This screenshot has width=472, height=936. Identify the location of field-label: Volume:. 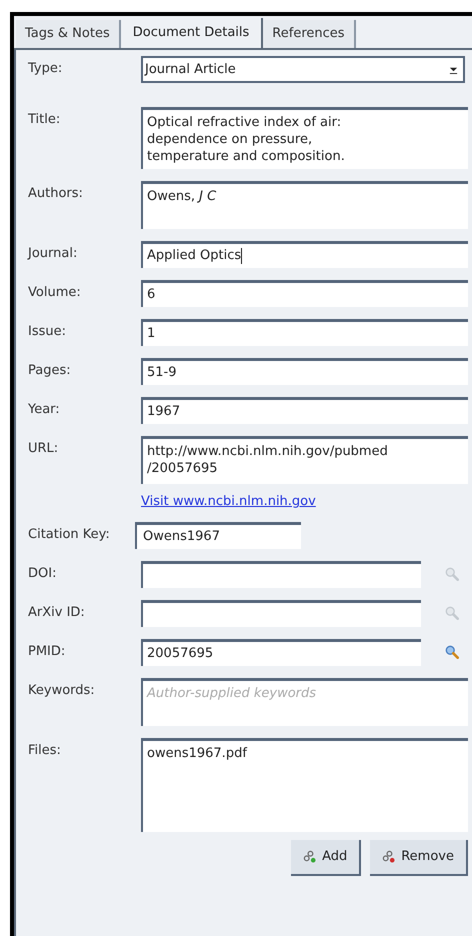
(55, 293).